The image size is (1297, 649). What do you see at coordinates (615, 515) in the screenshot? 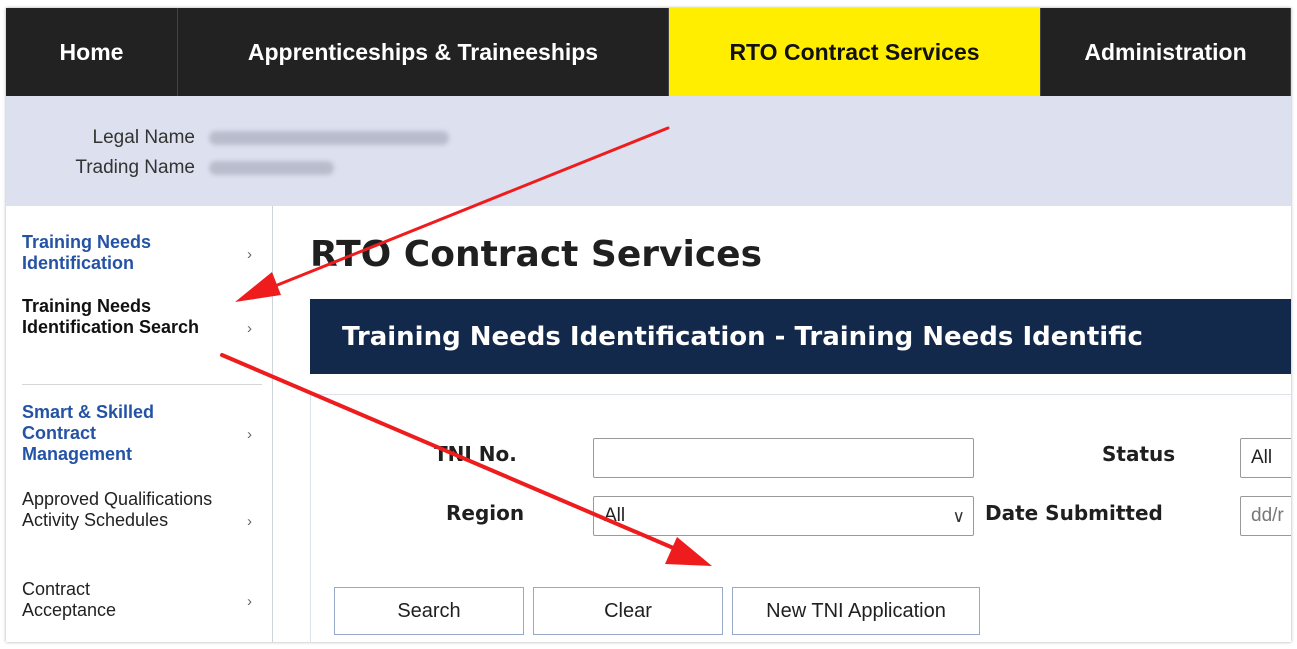
I see `region-selected-value: All` at bounding box center [615, 515].